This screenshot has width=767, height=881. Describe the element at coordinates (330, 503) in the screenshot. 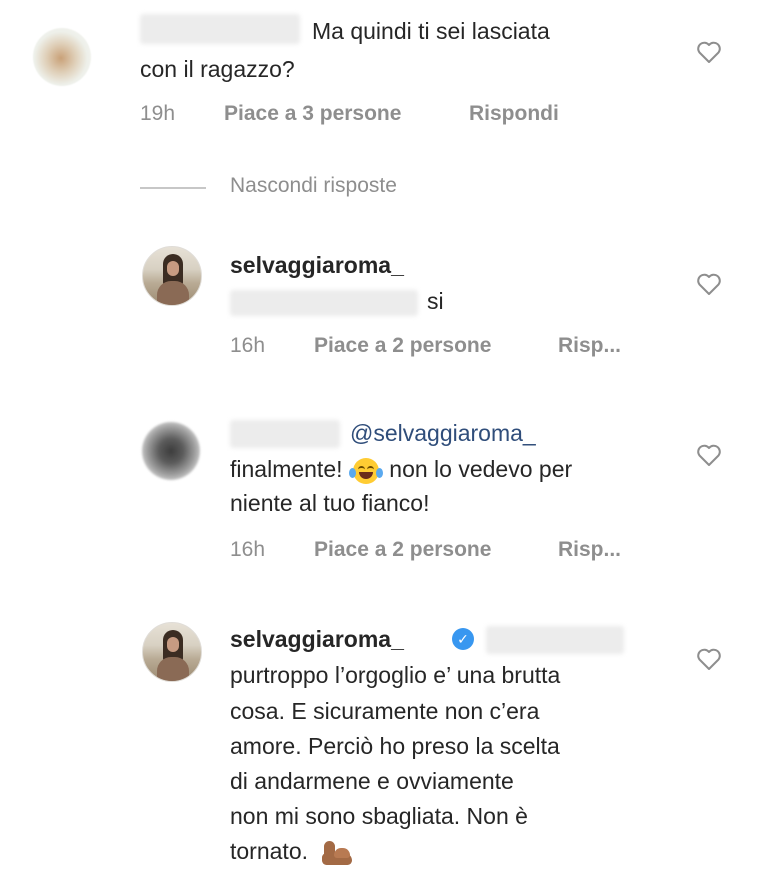

I see `reply-text-line2: niente al tuo fianco!` at that location.